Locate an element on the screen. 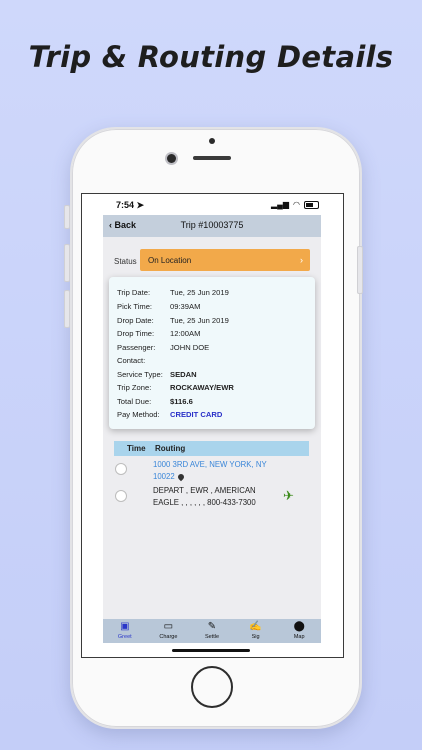  drop-date-value: Tue, 25 Jun 2019 is located at coordinates (199, 320).